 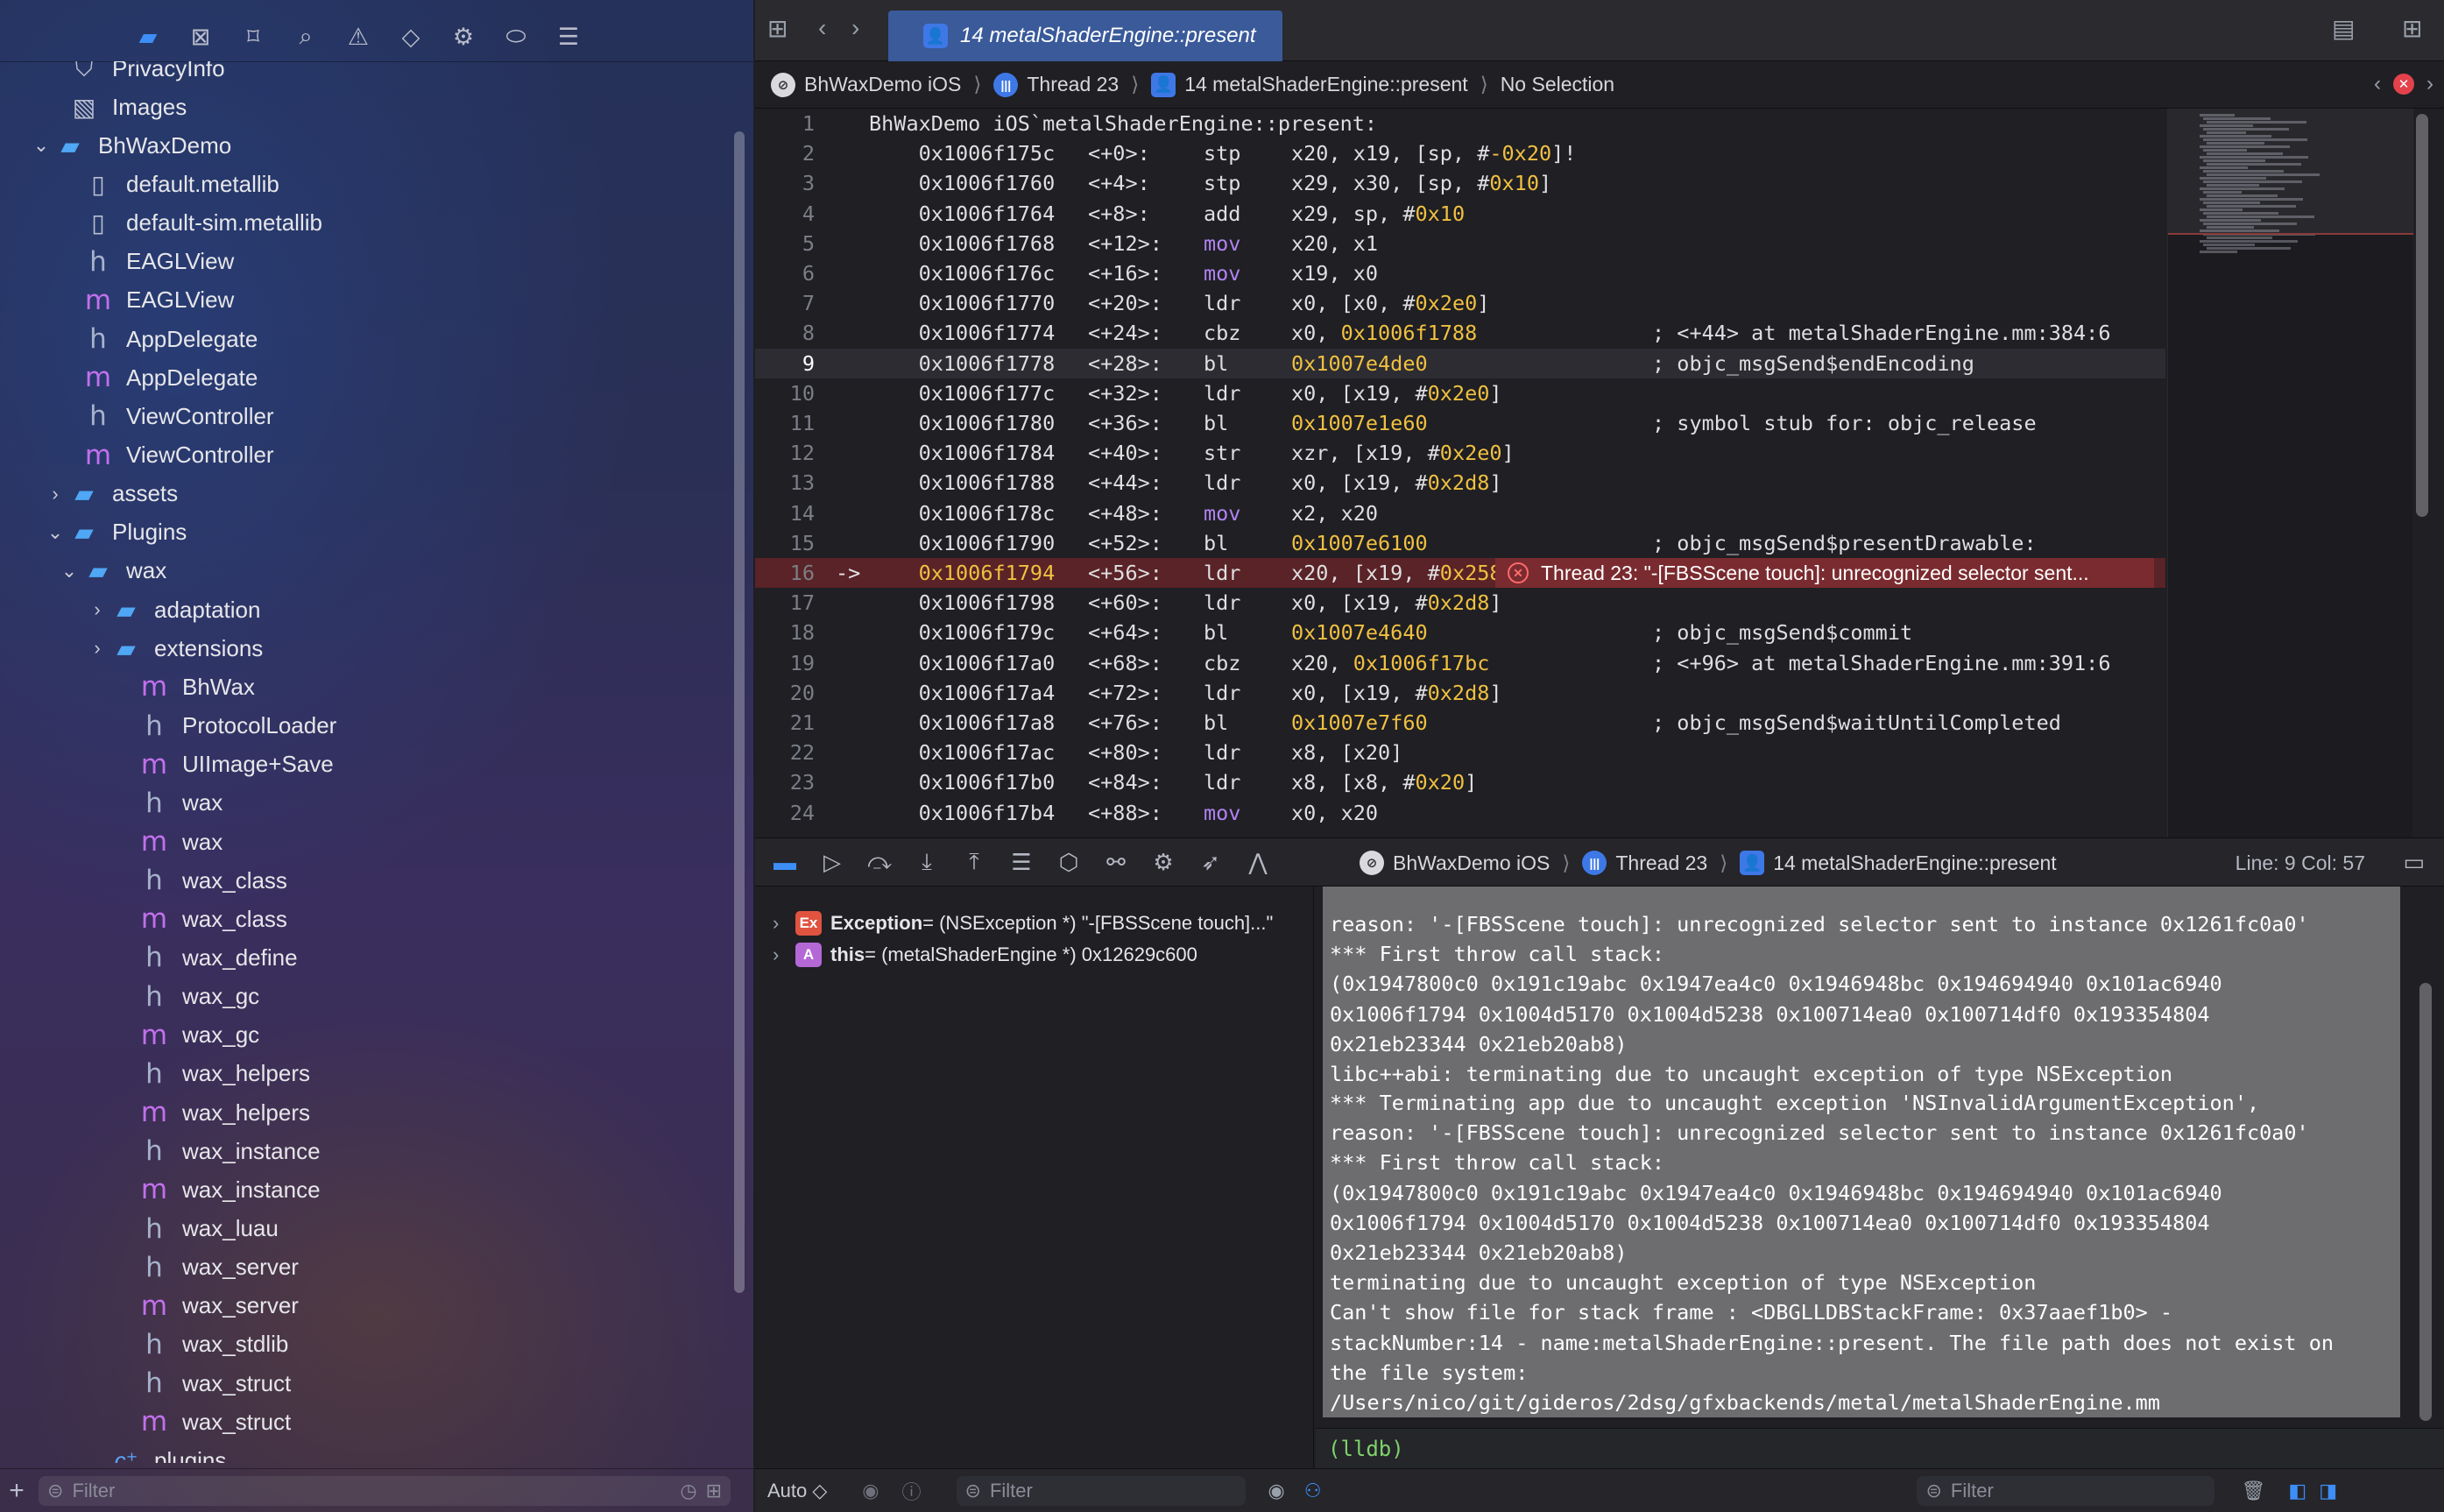 I want to click on breakpoints-toggle-icon: ▬, so click(x=784, y=862).